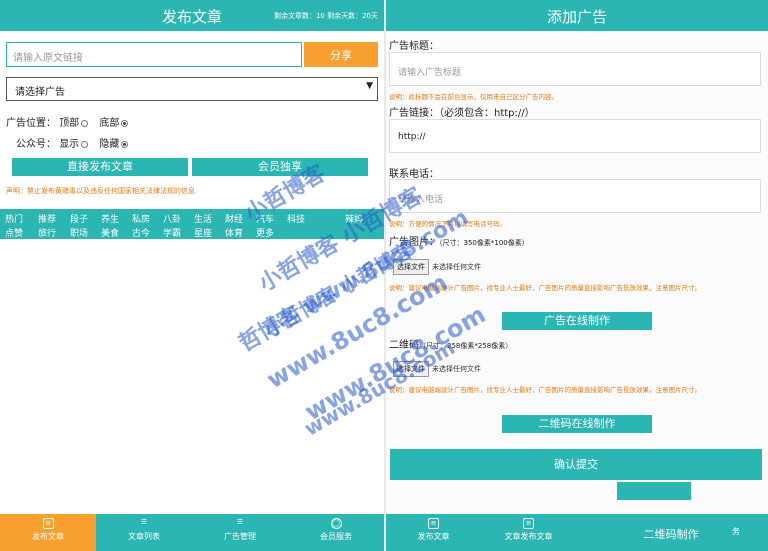 This screenshot has height=551, width=768. Describe the element at coordinates (100, 167) in the screenshot. I see `publish-direct-button: 直接发布文章` at that location.